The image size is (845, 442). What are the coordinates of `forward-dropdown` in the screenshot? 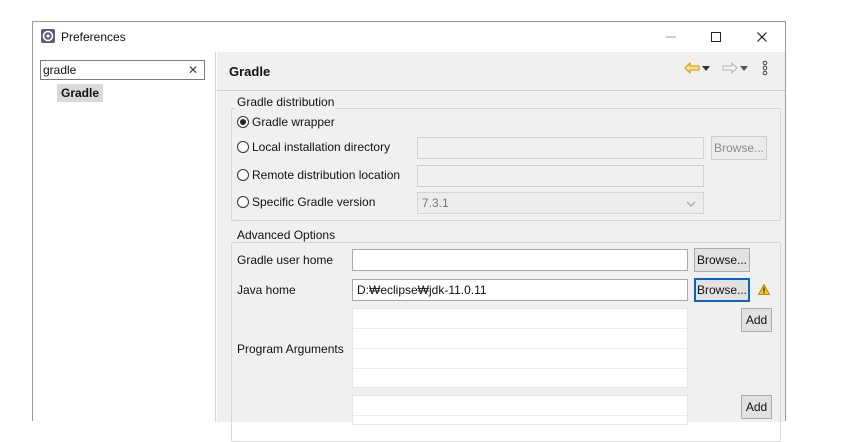 It's located at (744, 68).